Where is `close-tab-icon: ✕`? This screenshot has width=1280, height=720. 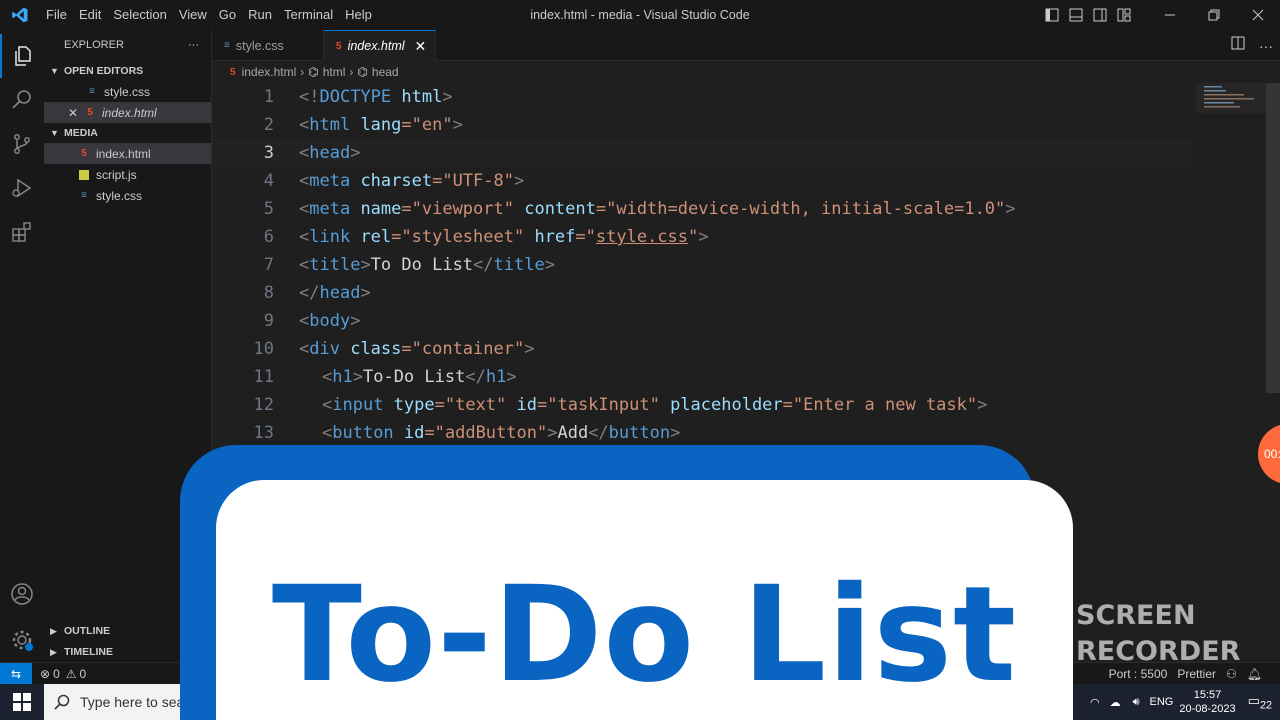
close-tab-icon: ✕ is located at coordinates (421, 46).